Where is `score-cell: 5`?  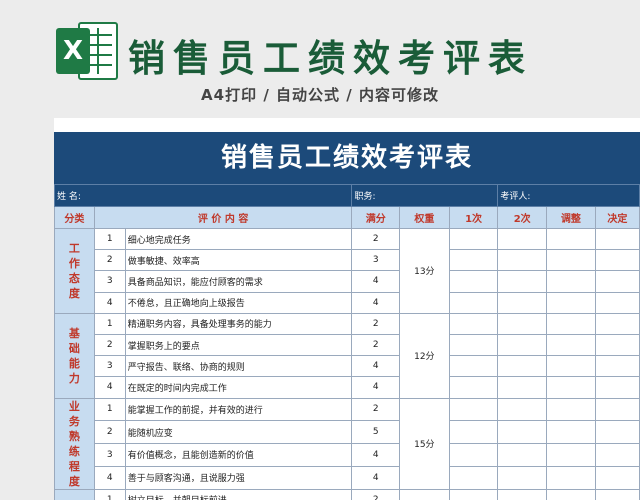
score-cell: 5 is located at coordinates (375, 432).